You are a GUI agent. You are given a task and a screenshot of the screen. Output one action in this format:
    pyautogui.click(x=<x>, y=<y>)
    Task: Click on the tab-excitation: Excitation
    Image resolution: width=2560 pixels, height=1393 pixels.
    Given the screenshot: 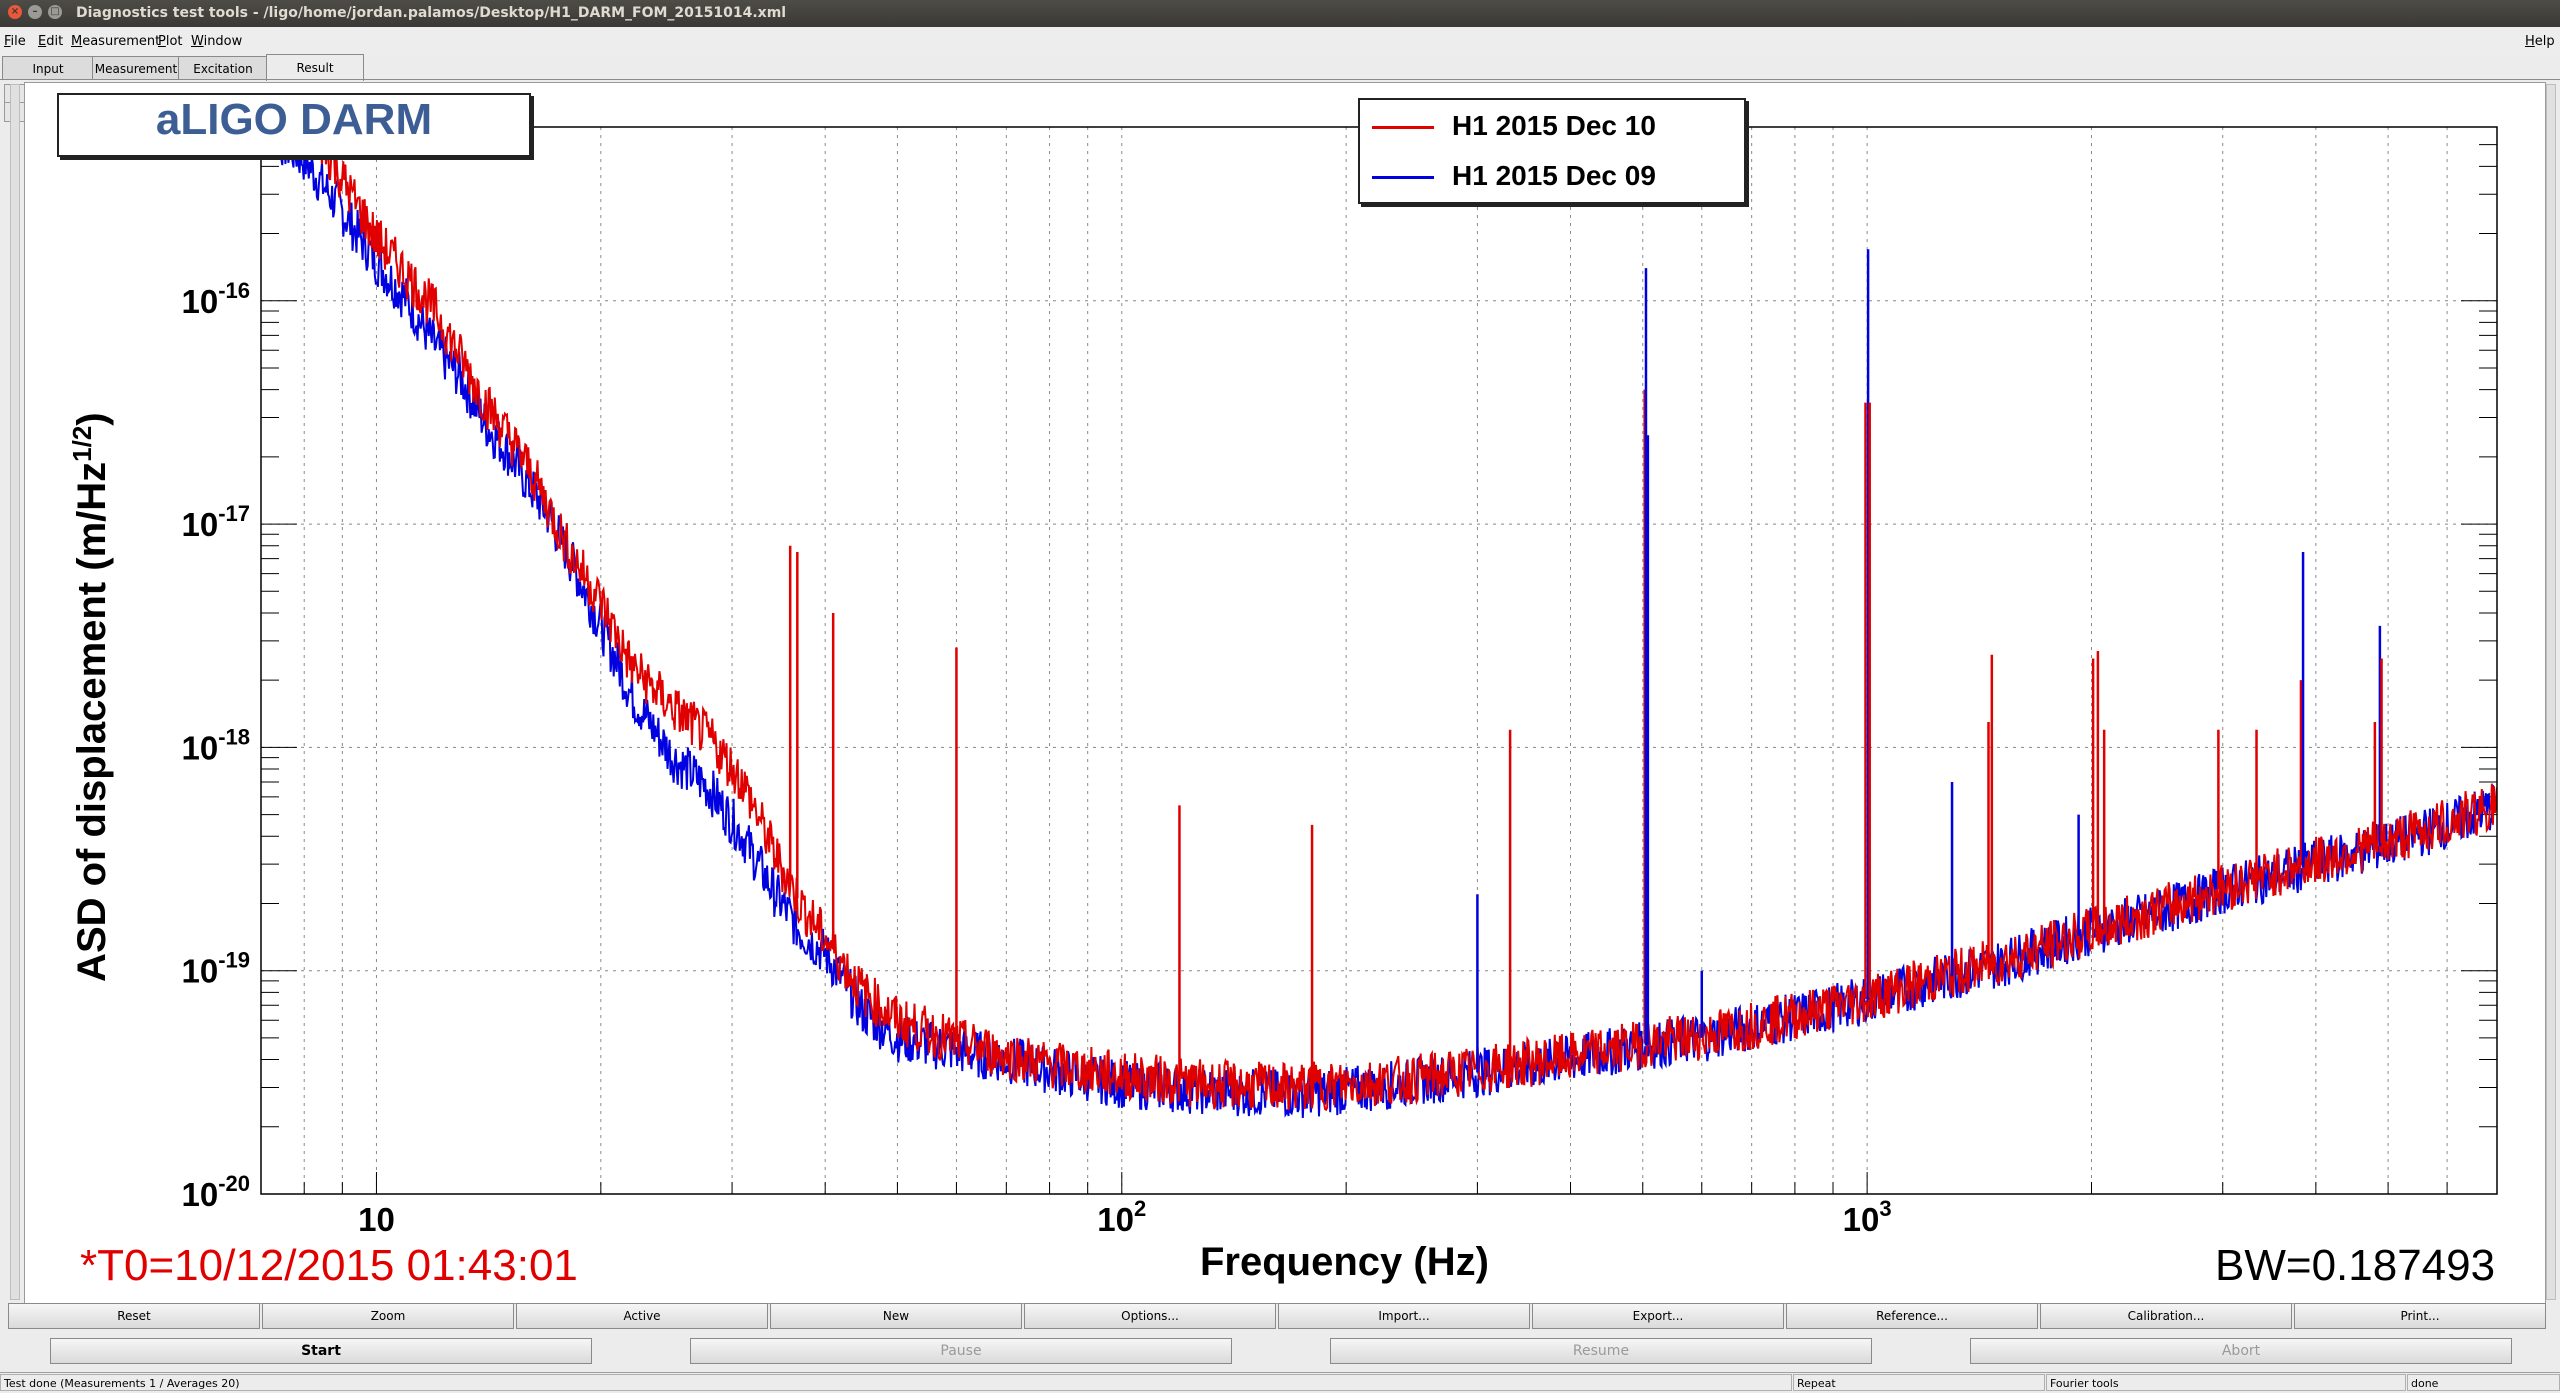 What is the action you would take?
    pyautogui.click(x=223, y=67)
    